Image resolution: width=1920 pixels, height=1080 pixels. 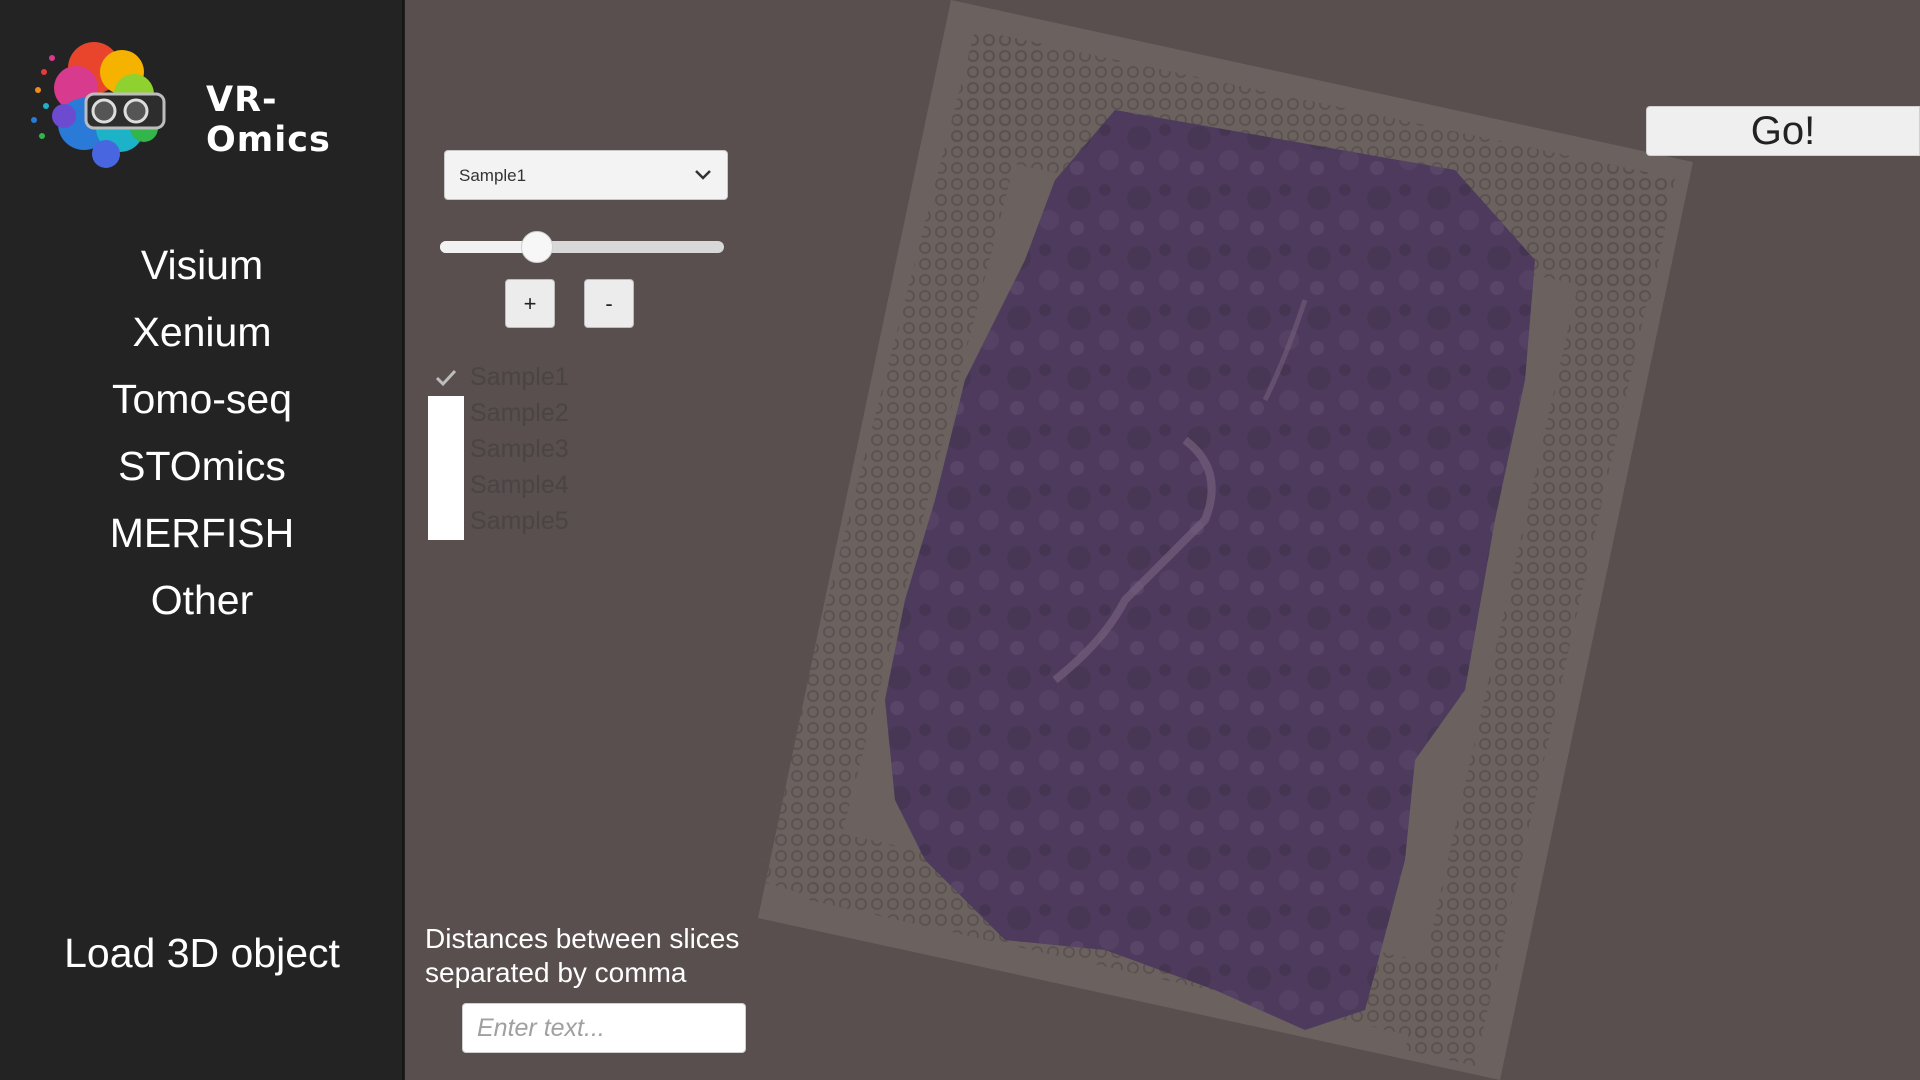 What do you see at coordinates (582, 938) in the screenshot?
I see `distances-label-line1: Distances between slices` at bounding box center [582, 938].